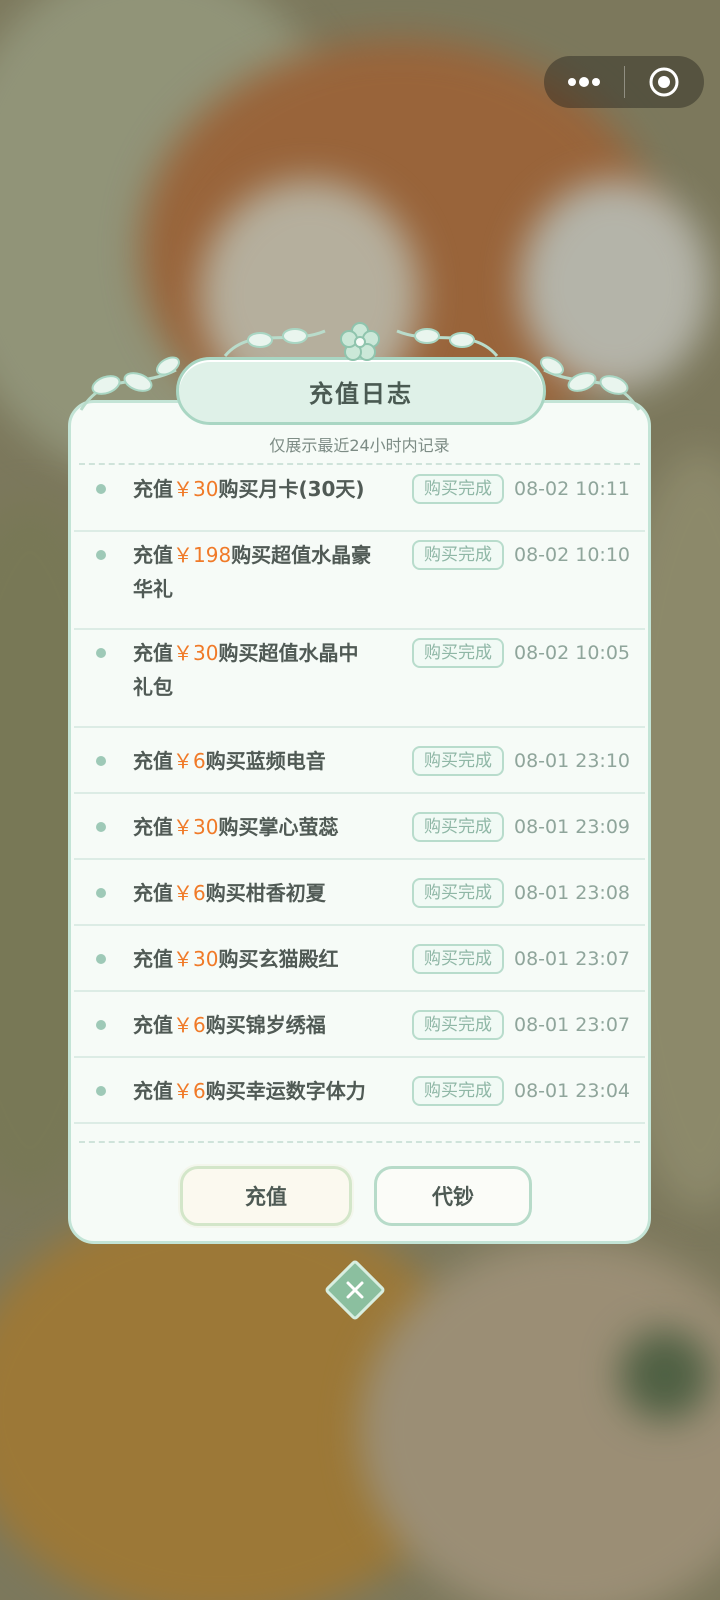 This screenshot has width=720, height=1600. I want to click on exit-button, so click(665, 82).